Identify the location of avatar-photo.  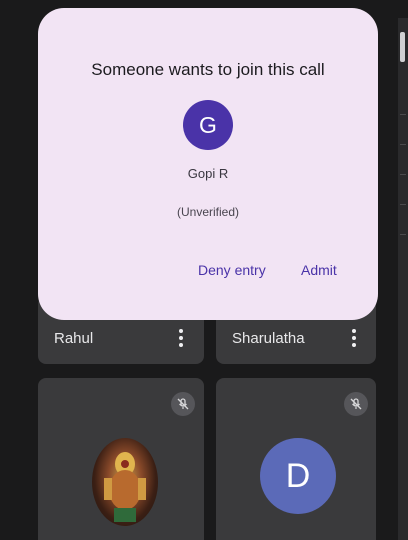
(125, 482).